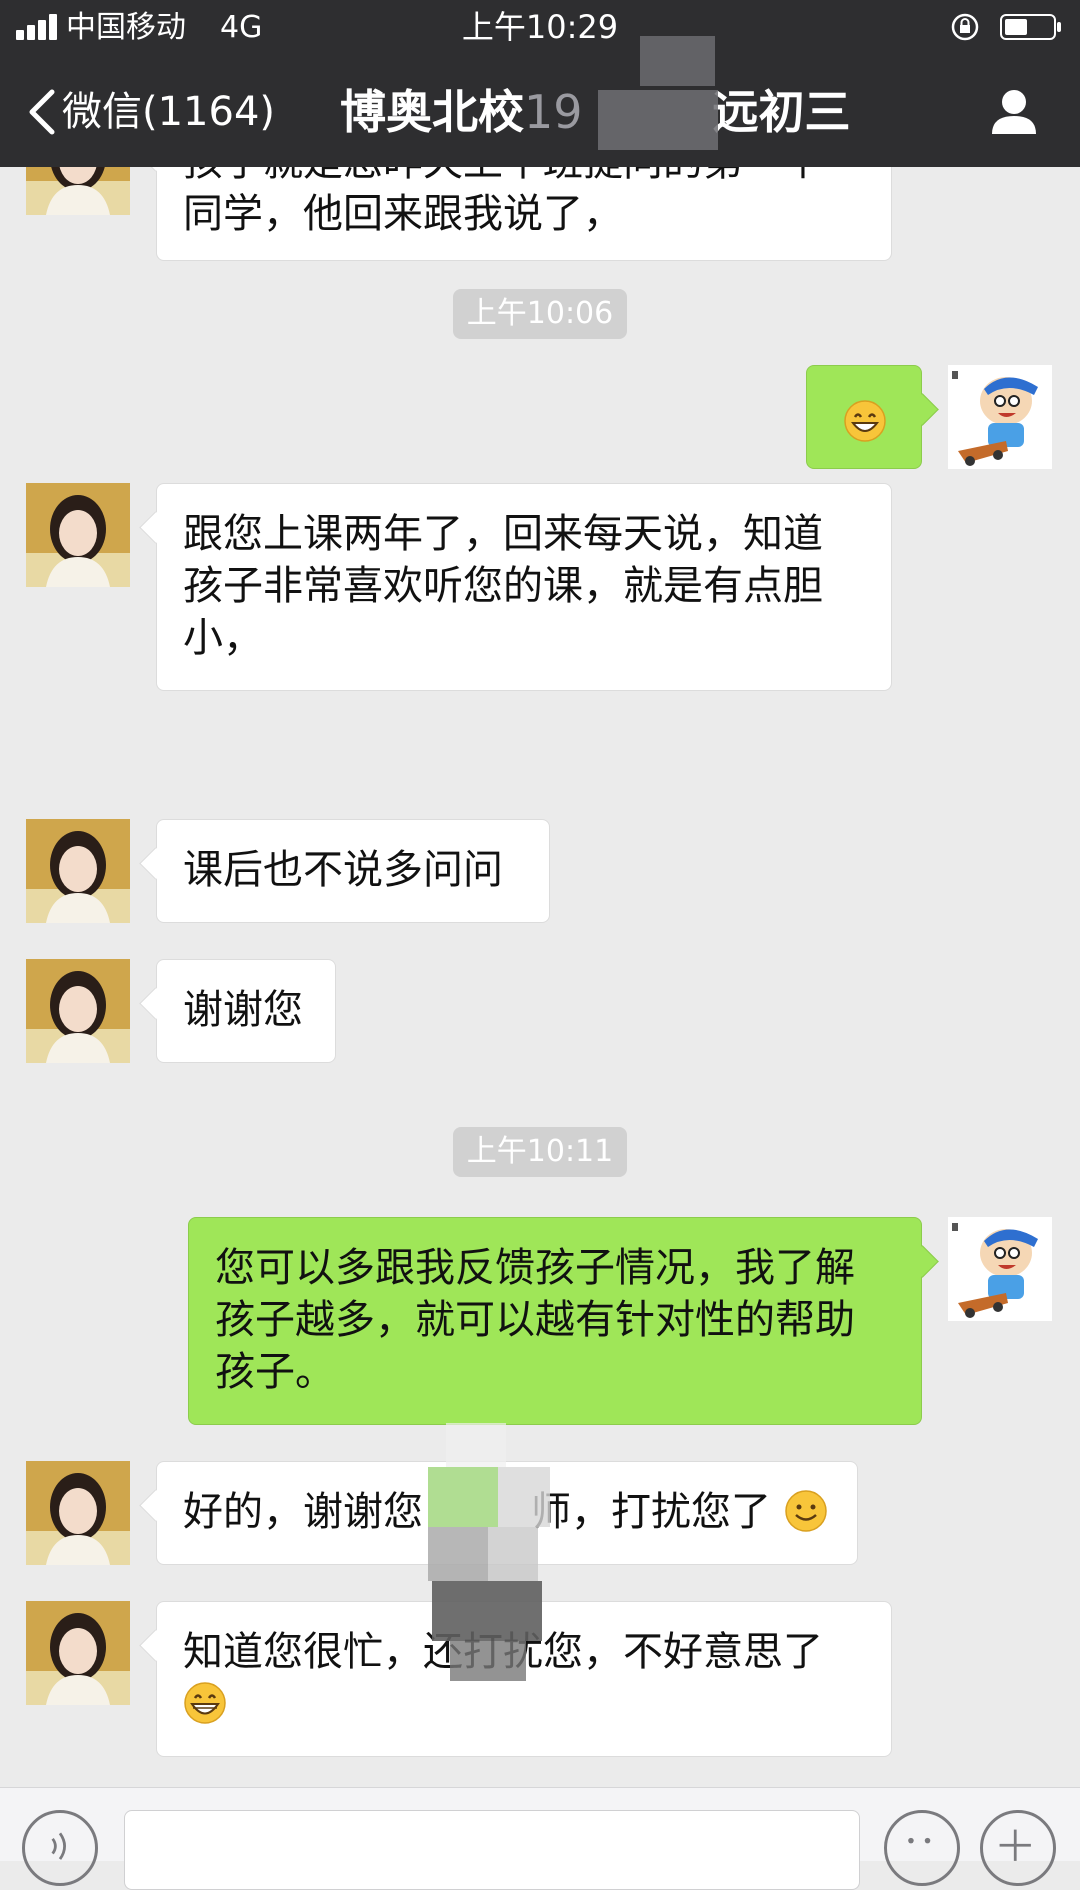 Image resolution: width=1080 pixels, height=1890 pixels. What do you see at coordinates (965, 27) in the screenshot?
I see `rotation-lock-icon` at bounding box center [965, 27].